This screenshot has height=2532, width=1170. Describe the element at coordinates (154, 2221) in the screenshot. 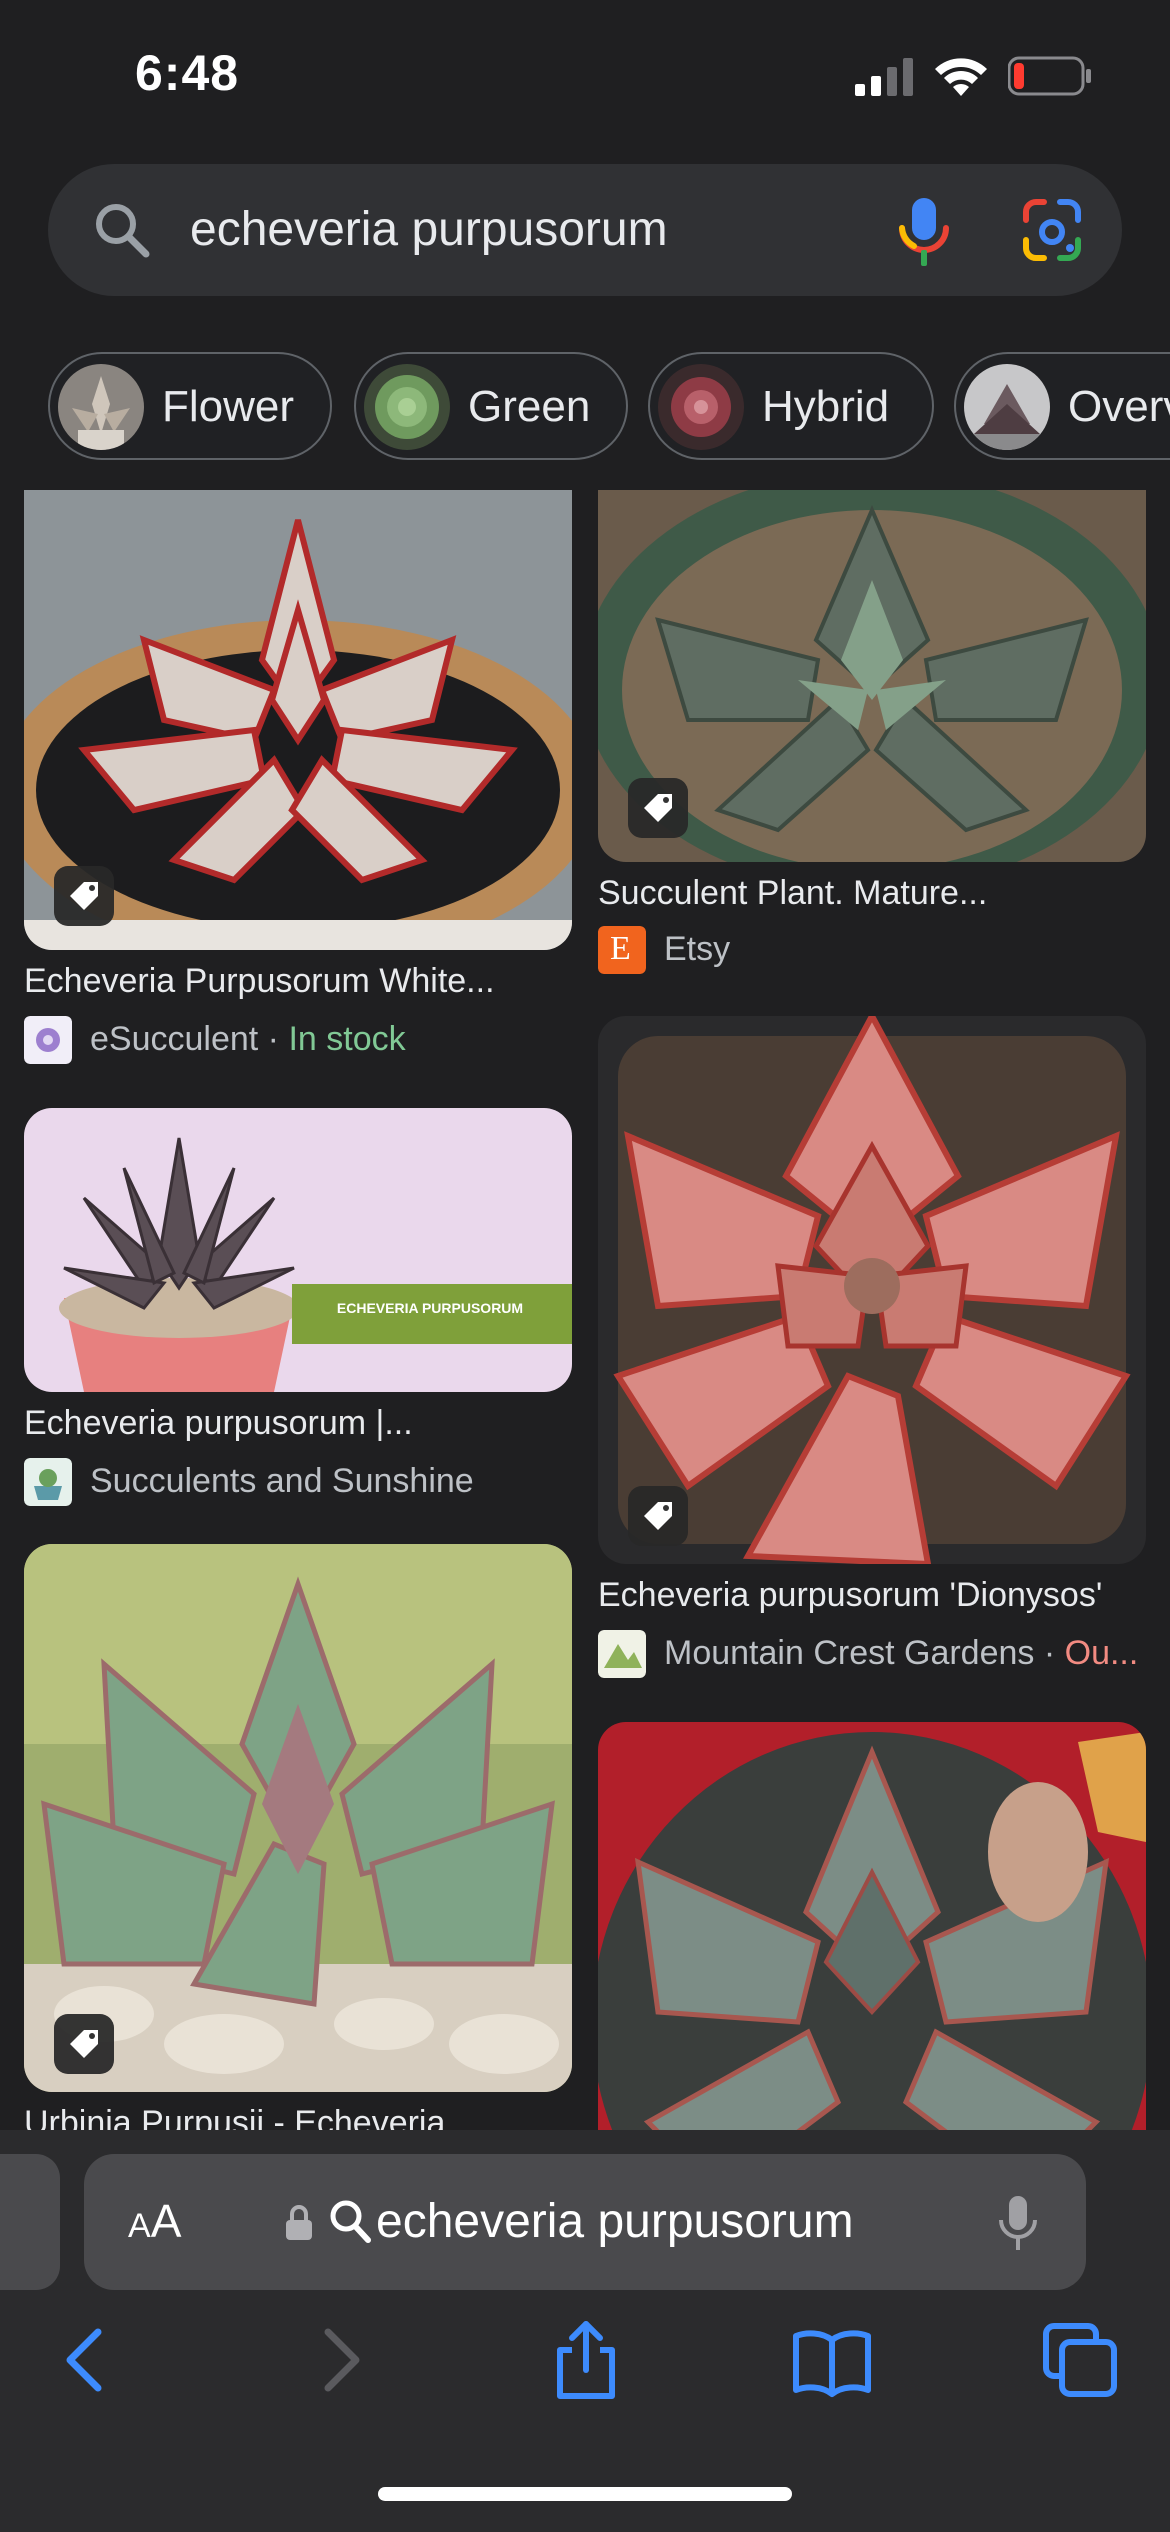

I see `page-settings-button: AA` at that location.